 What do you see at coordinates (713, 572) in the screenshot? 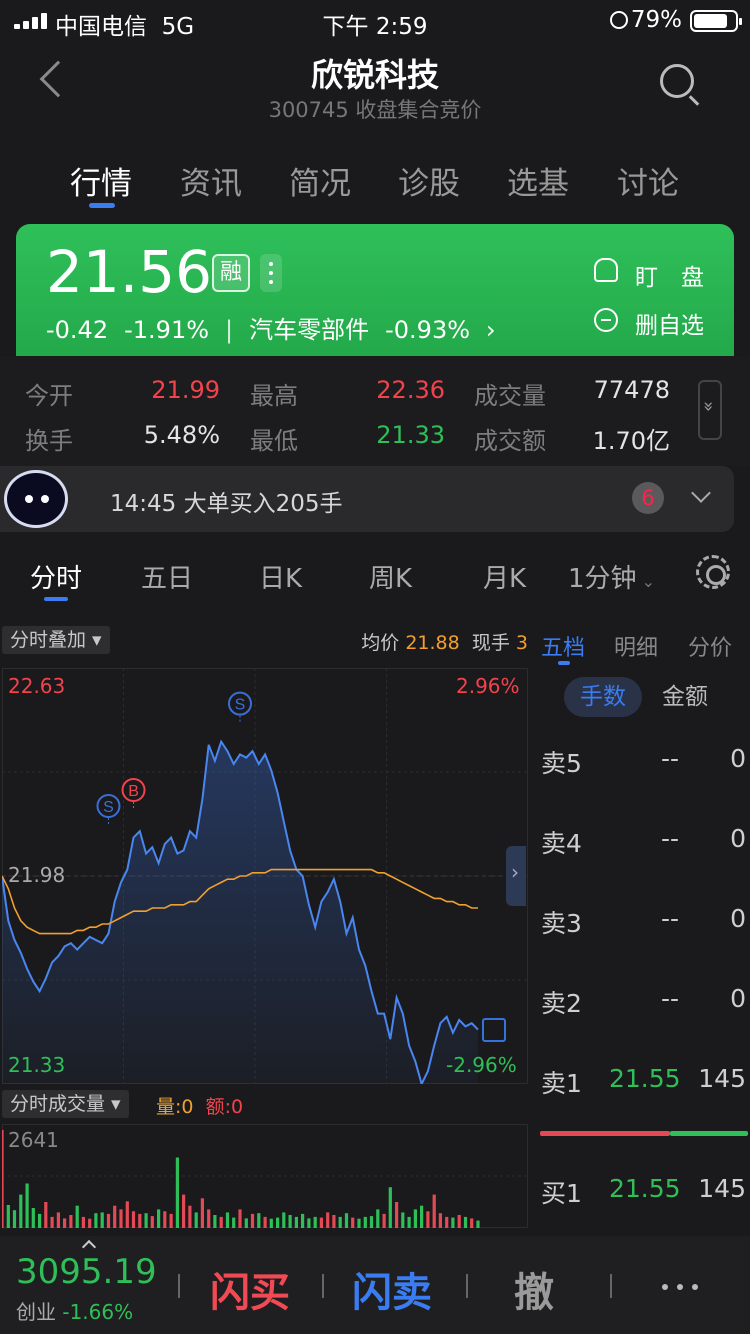
I see `settings-gear-icon` at bounding box center [713, 572].